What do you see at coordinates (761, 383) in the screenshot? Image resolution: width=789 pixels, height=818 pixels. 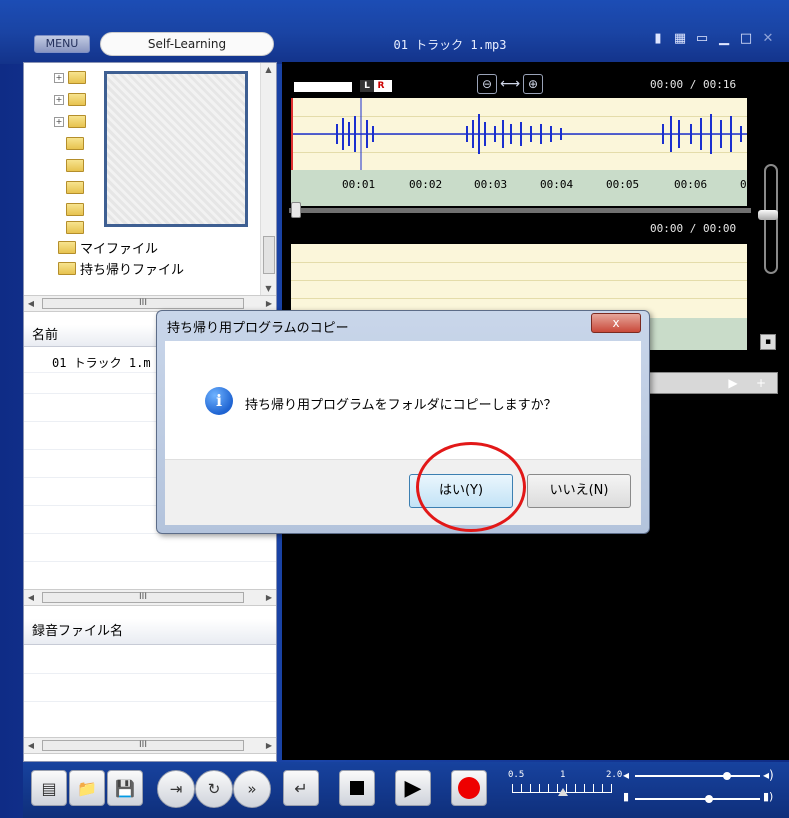 I see `add-segment-icon: +` at bounding box center [761, 383].